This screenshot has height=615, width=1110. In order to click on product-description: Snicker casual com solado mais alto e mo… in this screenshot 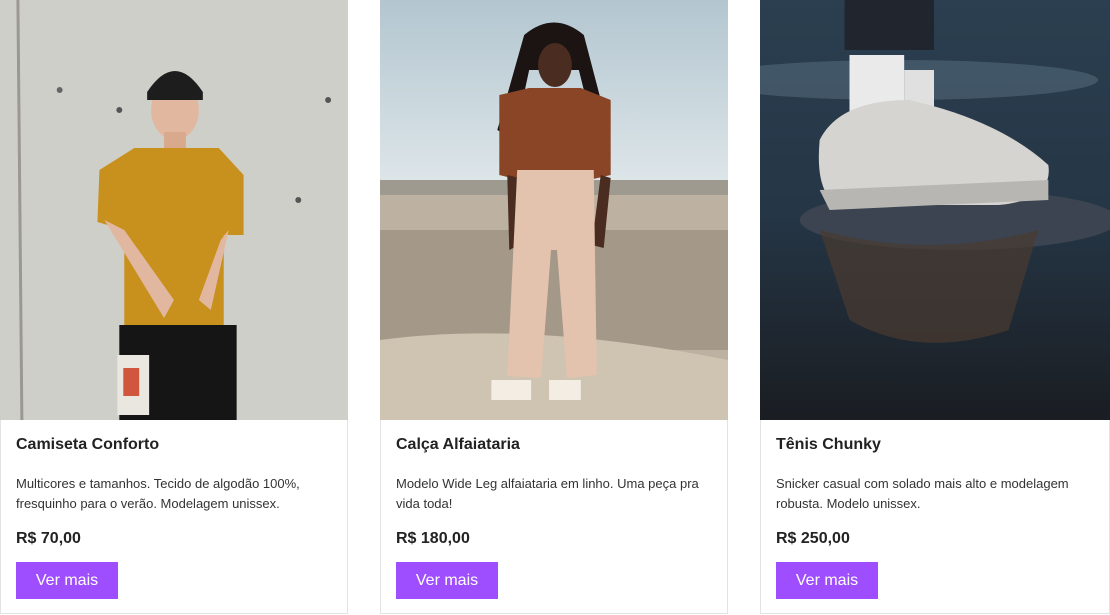, I will do `click(922, 493)`.